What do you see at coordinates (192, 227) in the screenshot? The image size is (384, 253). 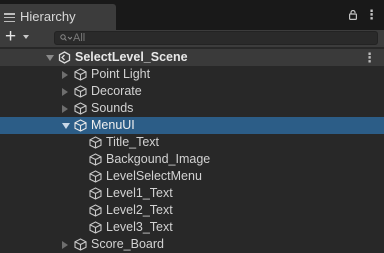 I see `tree-item-level3-text: Level3_Text` at bounding box center [192, 227].